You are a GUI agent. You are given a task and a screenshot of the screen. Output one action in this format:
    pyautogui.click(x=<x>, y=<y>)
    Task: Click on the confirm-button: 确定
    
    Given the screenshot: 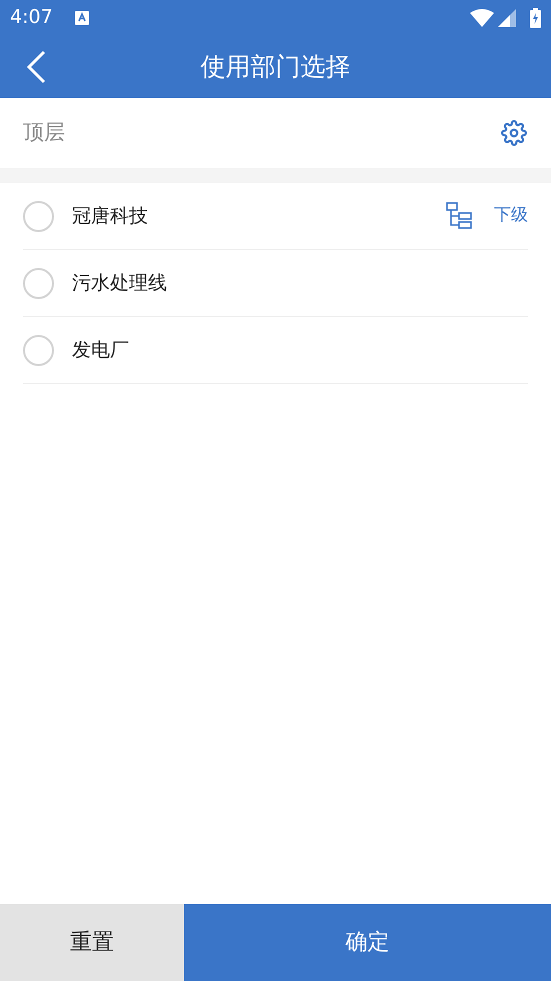 What is the action you would take?
    pyautogui.click(x=367, y=942)
    